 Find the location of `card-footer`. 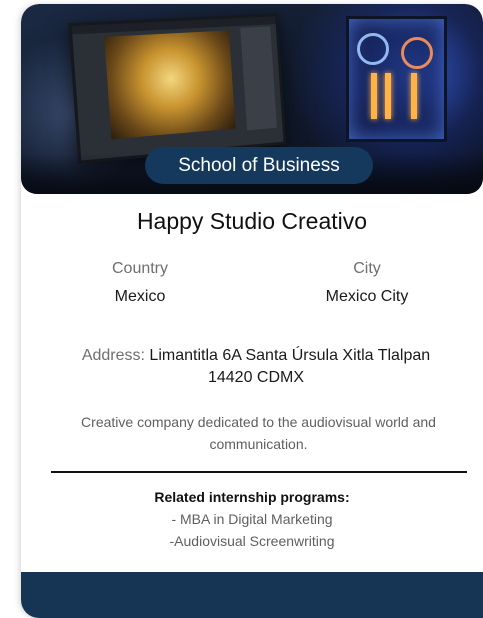

card-footer is located at coordinates (252, 595).